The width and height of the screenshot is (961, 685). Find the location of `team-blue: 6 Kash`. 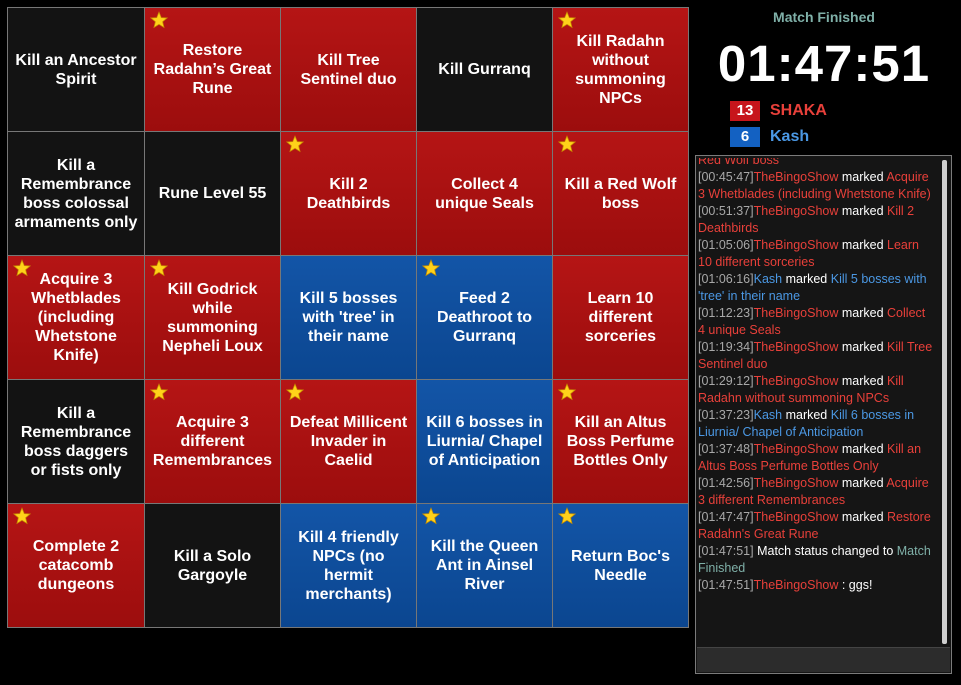

team-blue: 6 Kash is located at coordinates (769, 137).